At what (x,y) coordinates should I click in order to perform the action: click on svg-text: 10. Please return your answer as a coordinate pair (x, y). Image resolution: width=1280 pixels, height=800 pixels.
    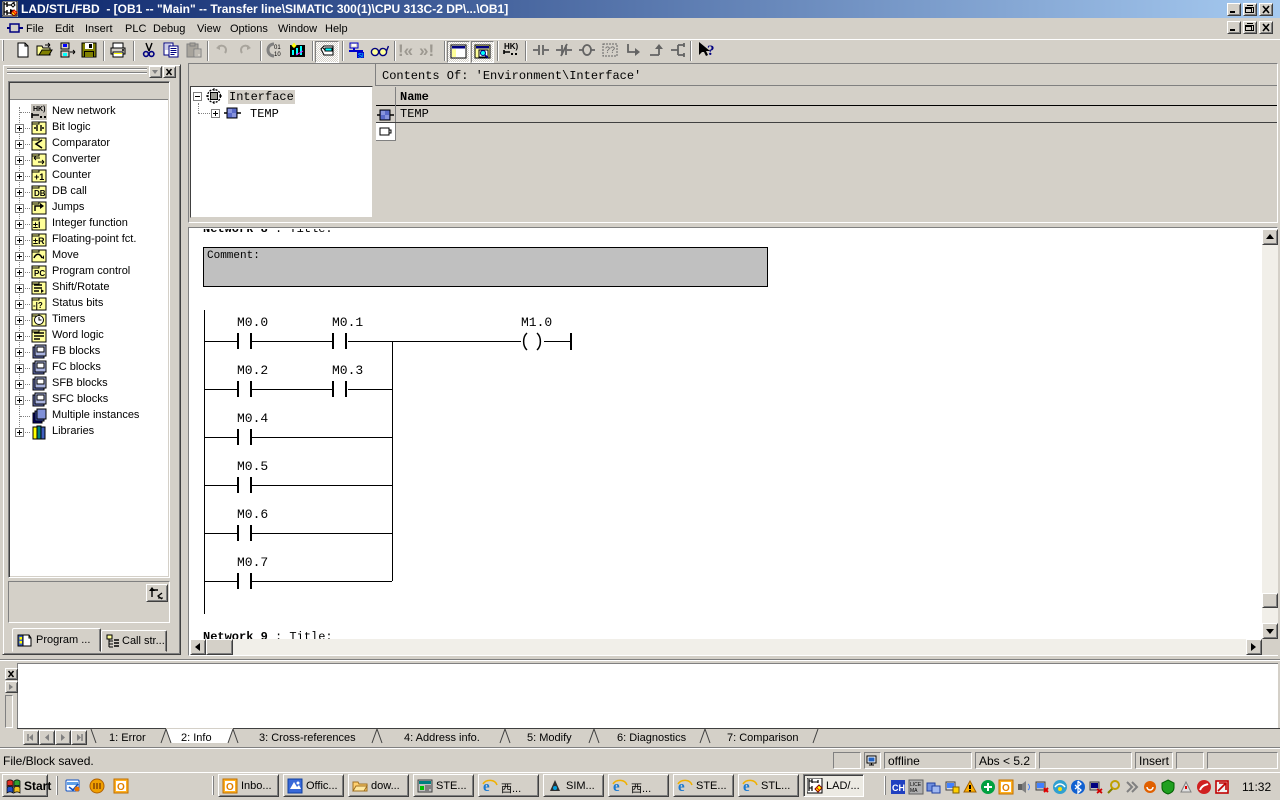
    Looking at the image, I should click on (277, 55).